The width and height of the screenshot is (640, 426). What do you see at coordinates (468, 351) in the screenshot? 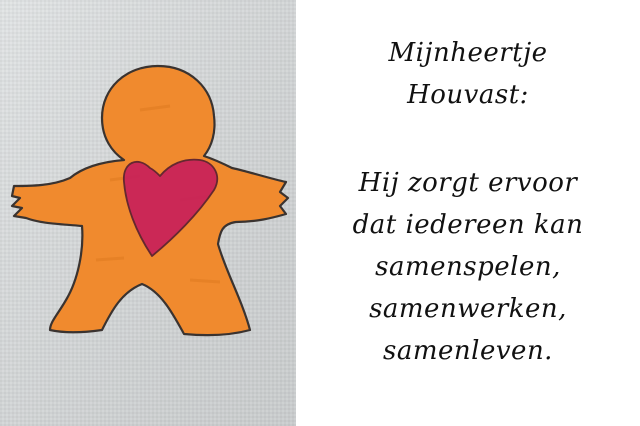
I see `body-line-5: samenleven.` at bounding box center [468, 351].